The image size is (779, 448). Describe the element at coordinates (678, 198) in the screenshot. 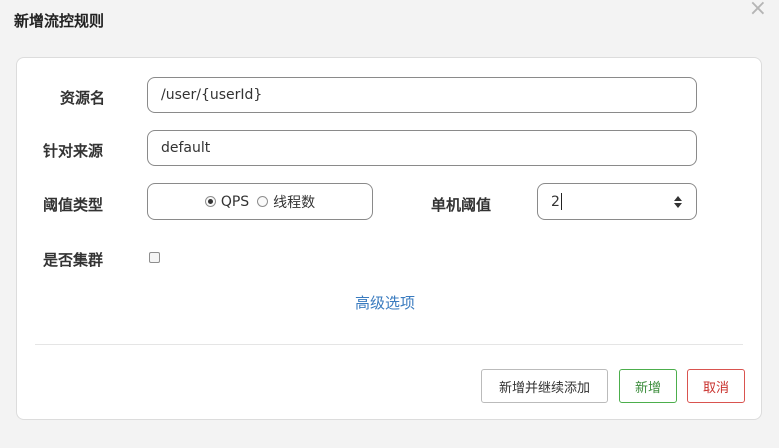

I see `chevron-up-icon` at that location.